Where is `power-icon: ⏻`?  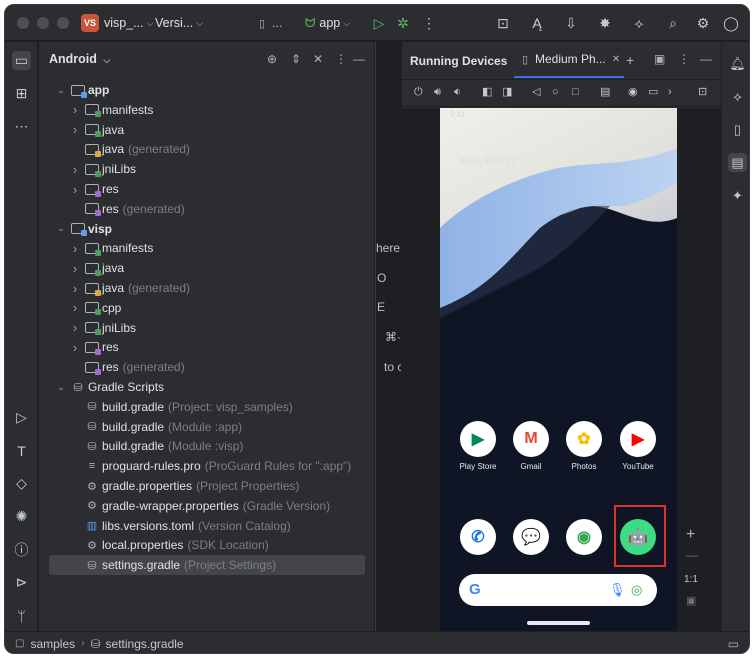 power-icon: ⏻ is located at coordinates (418, 92).